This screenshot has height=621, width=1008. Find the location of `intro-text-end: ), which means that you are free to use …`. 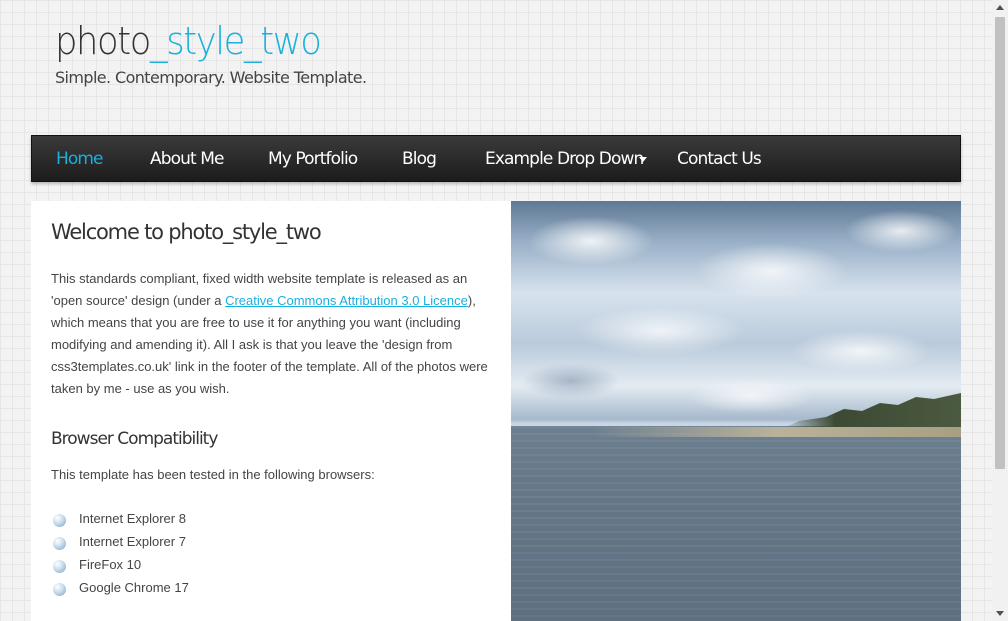

intro-text-end: ), which means that you are free to use … is located at coordinates (269, 344).